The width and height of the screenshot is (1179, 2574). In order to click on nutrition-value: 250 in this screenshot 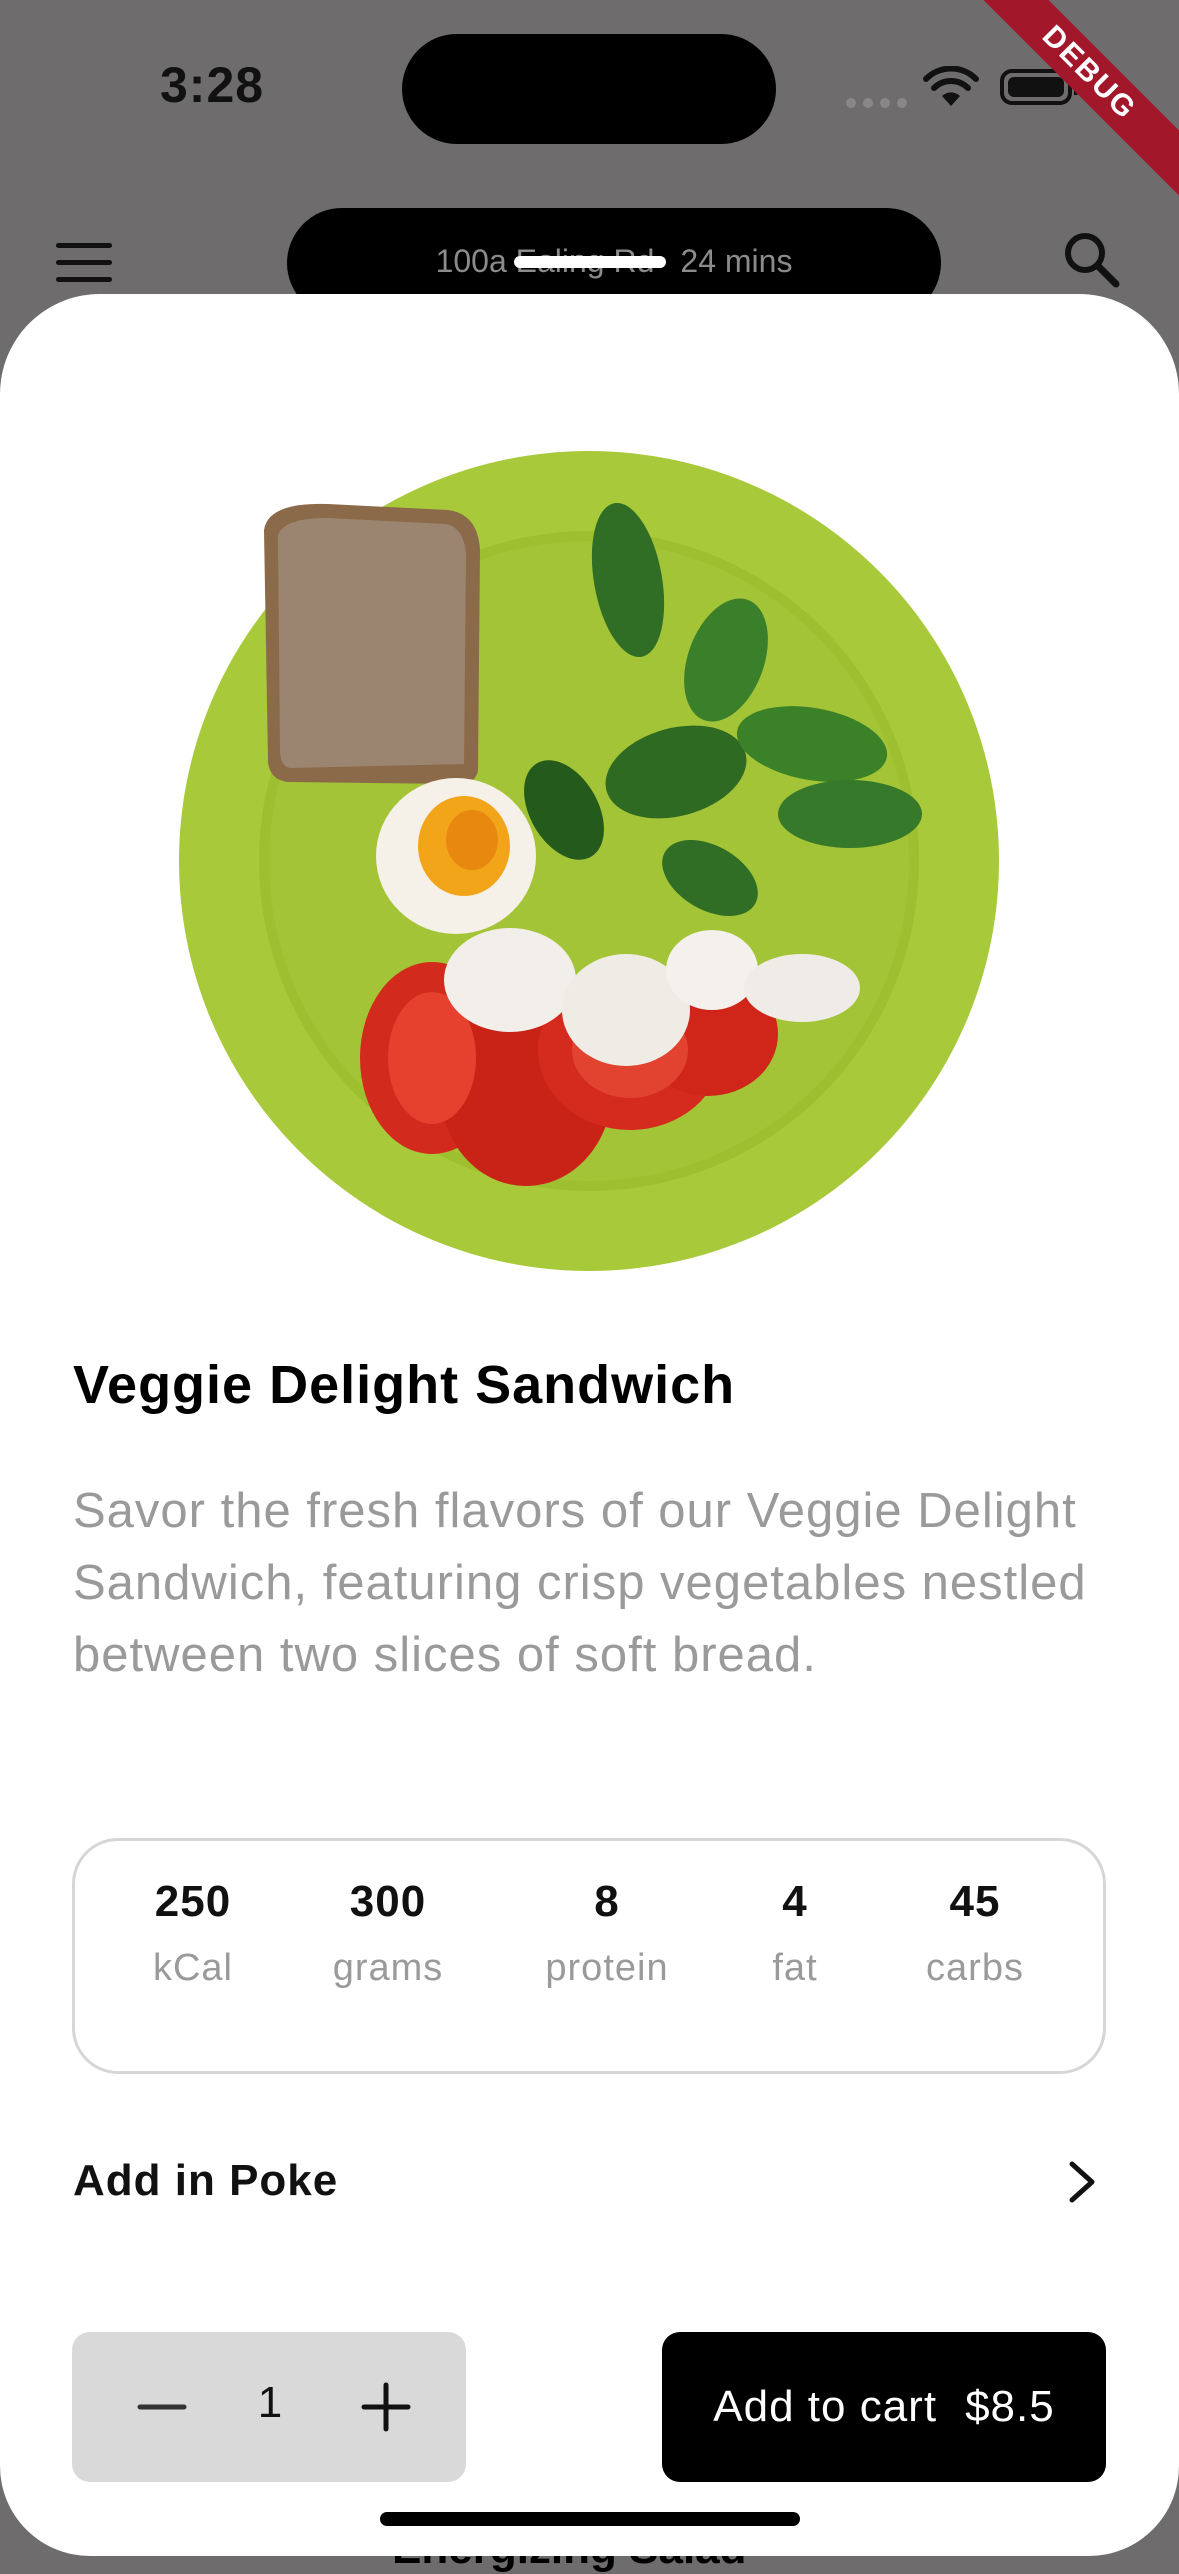, I will do `click(193, 1901)`.